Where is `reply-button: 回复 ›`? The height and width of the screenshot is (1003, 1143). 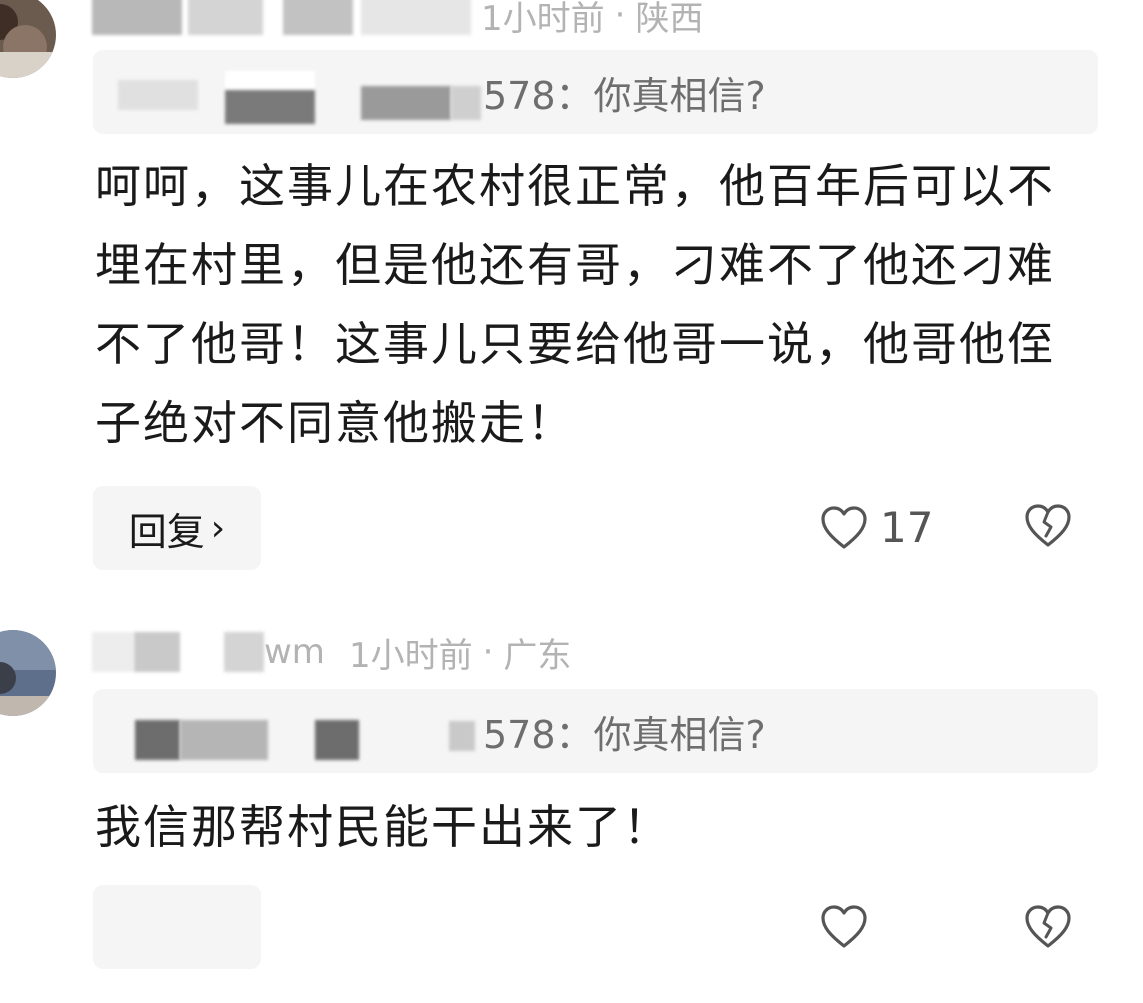
reply-button: 回复 › is located at coordinates (177, 528).